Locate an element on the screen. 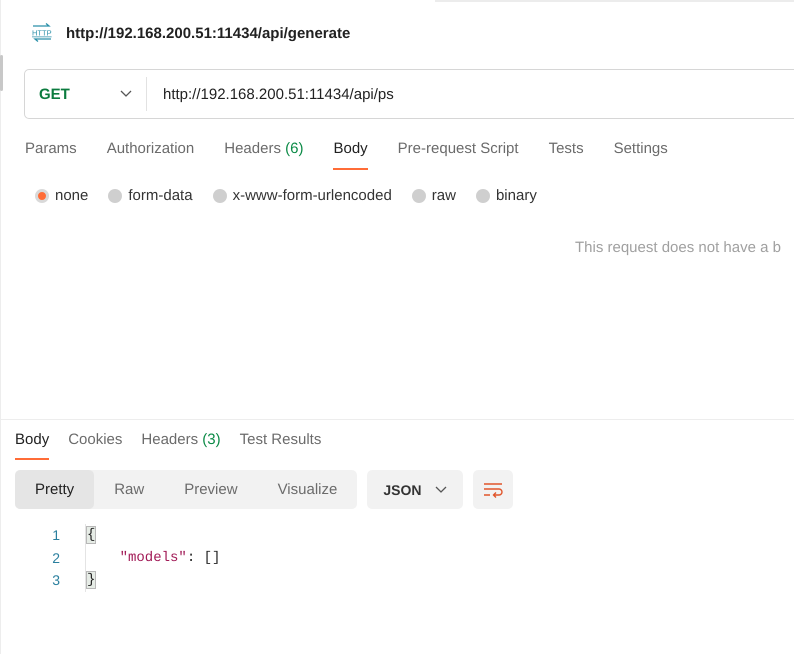 This screenshot has height=654, width=794. tab: Pre-request Script is located at coordinates (458, 155).